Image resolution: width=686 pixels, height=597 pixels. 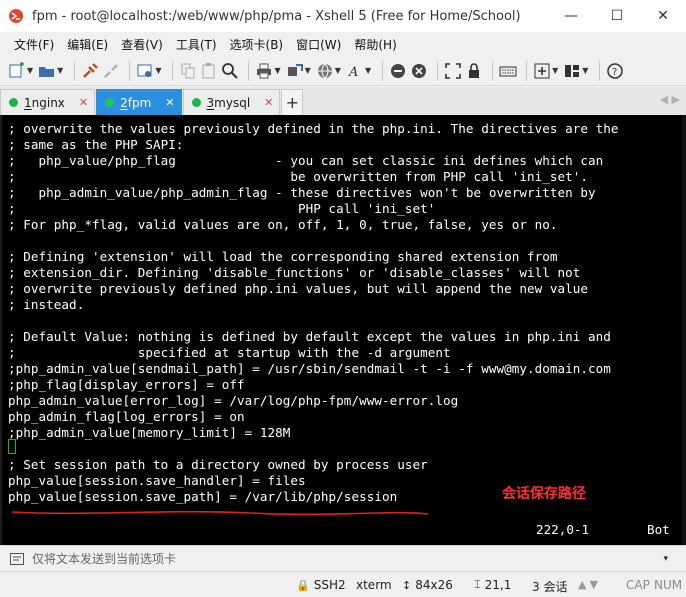 I want to click on terminal-scrollbar, so click(x=684, y=330).